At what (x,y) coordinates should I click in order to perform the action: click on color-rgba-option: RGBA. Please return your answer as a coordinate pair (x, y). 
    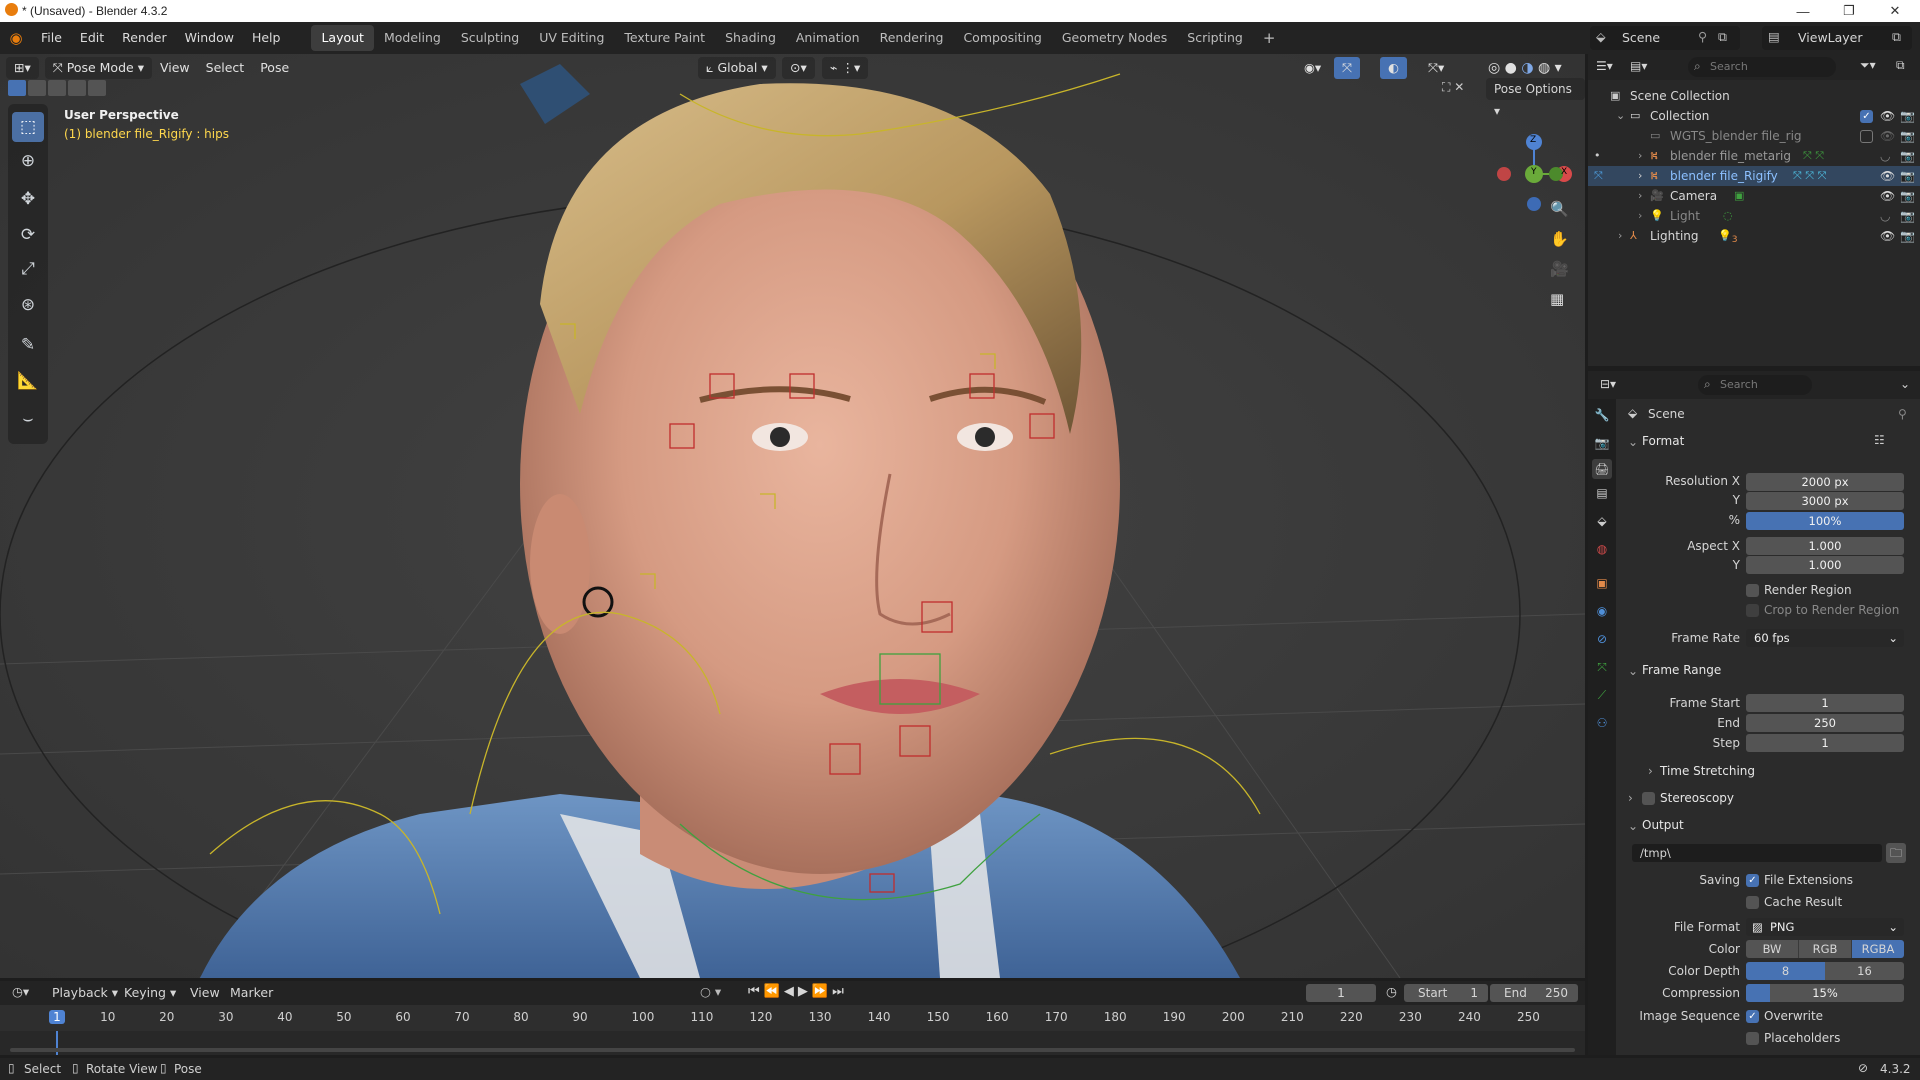
    Looking at the image, I should click on (1878, 949).